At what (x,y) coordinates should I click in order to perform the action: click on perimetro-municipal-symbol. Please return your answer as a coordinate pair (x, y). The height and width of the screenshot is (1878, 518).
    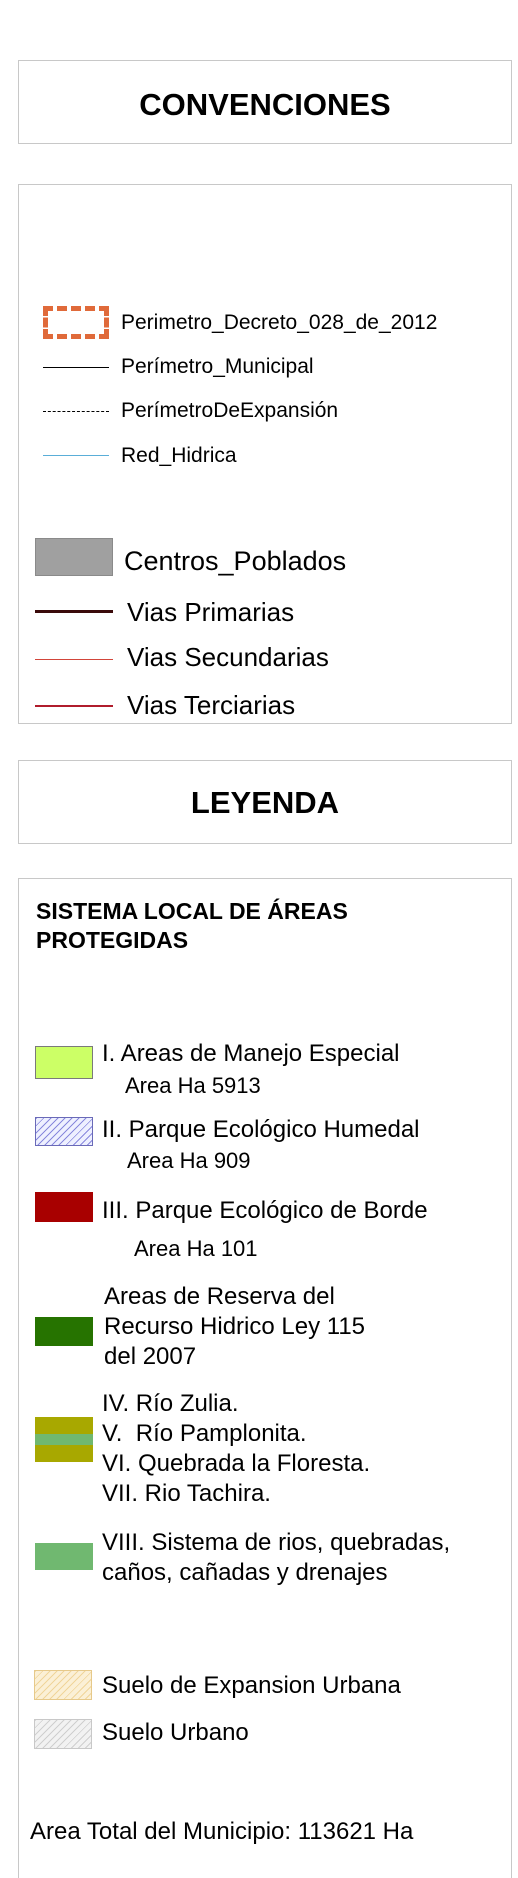
    Looking at the image, I should click on (76, 367).